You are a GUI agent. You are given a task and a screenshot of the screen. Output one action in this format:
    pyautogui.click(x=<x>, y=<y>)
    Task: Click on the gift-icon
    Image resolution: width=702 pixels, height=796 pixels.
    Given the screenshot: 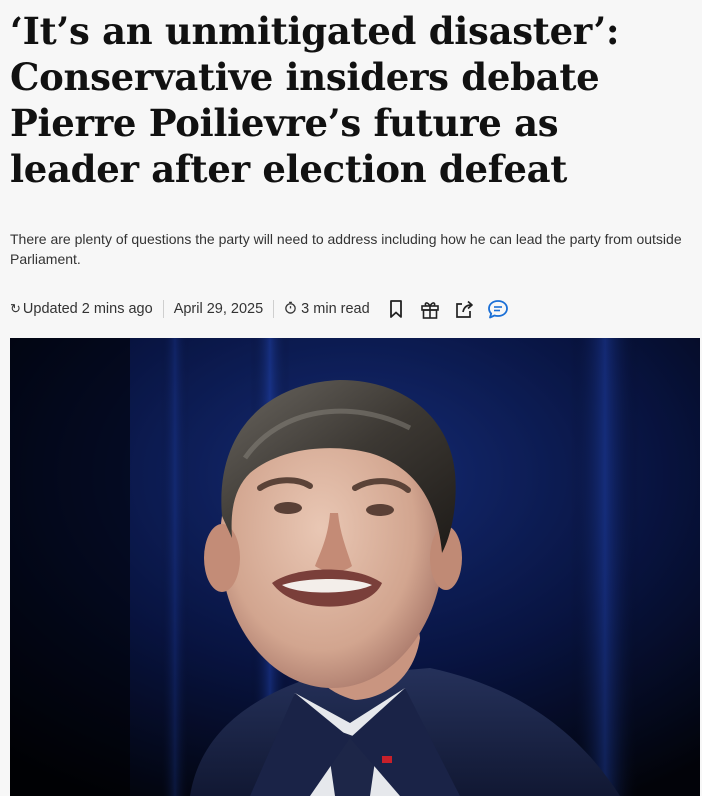 What is the action you would take?
    pyautogui.click(x=430, y=309)
    